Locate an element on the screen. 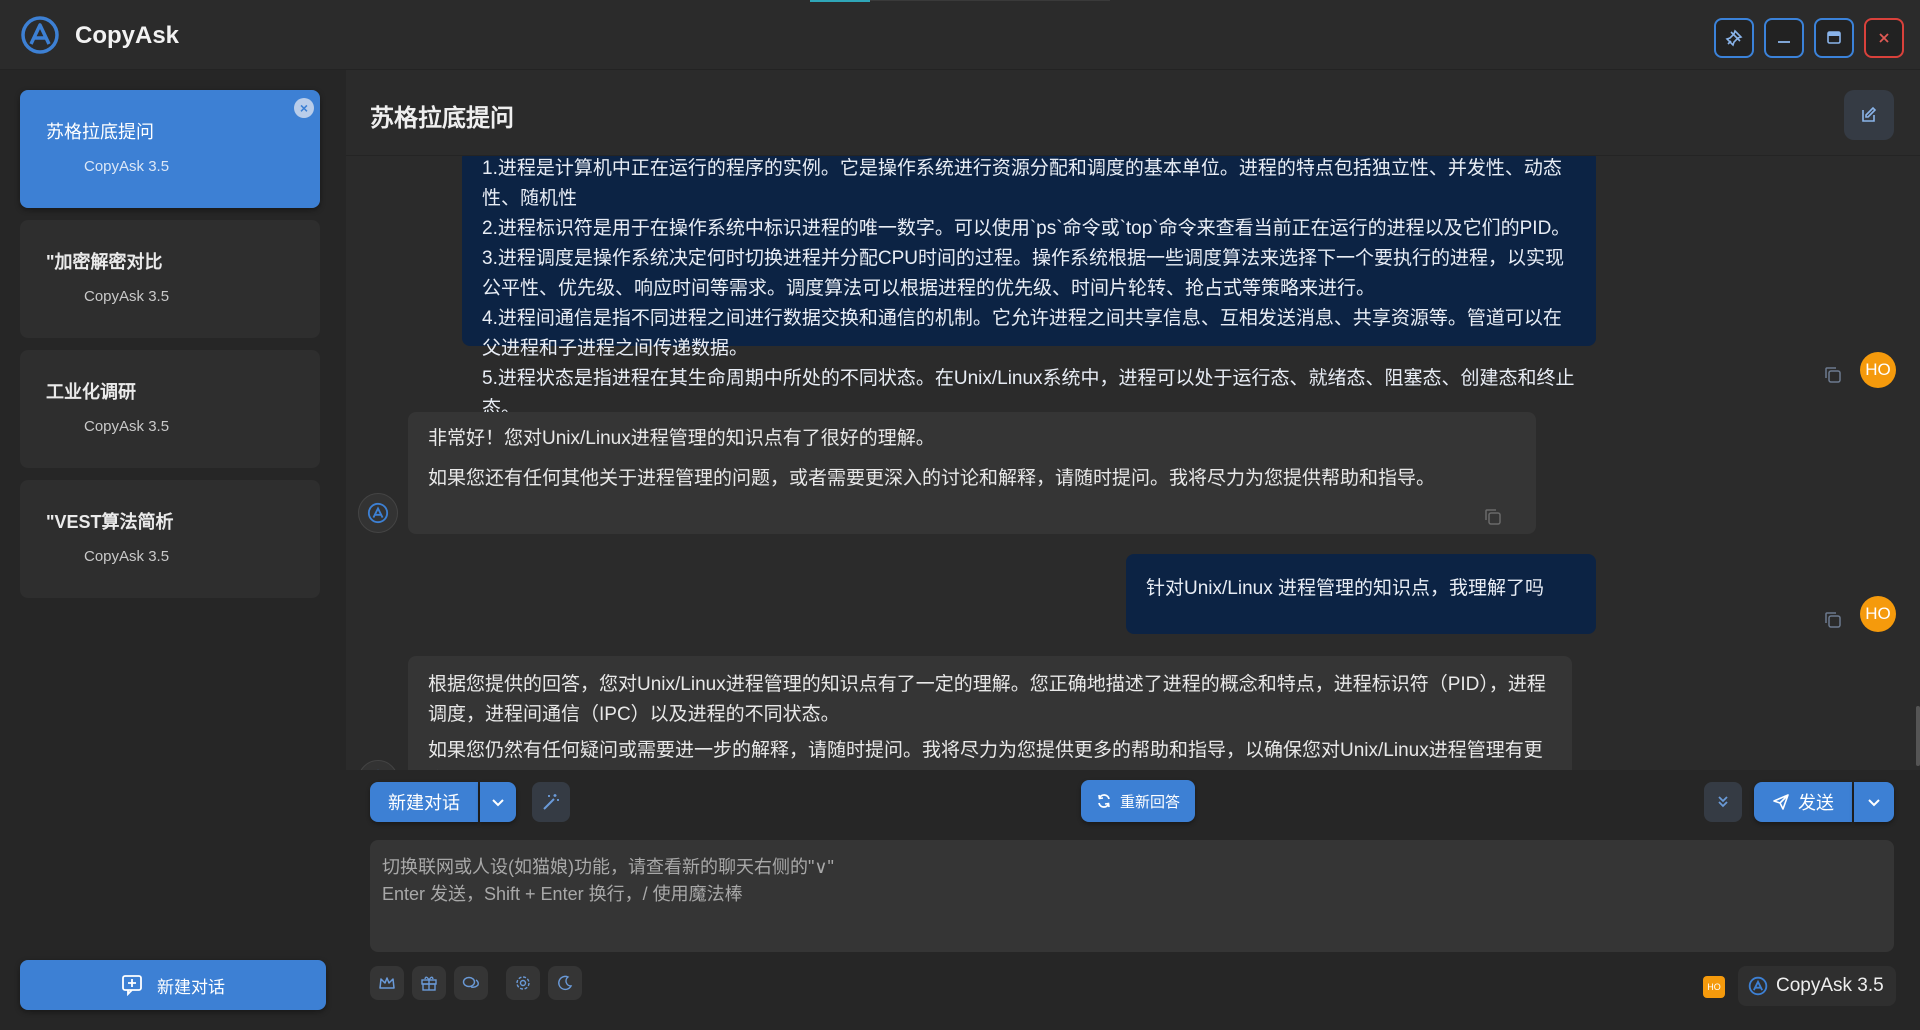 This screenshot has width=1920, height=1030. crown-icon is located at coordinates (387, 983).